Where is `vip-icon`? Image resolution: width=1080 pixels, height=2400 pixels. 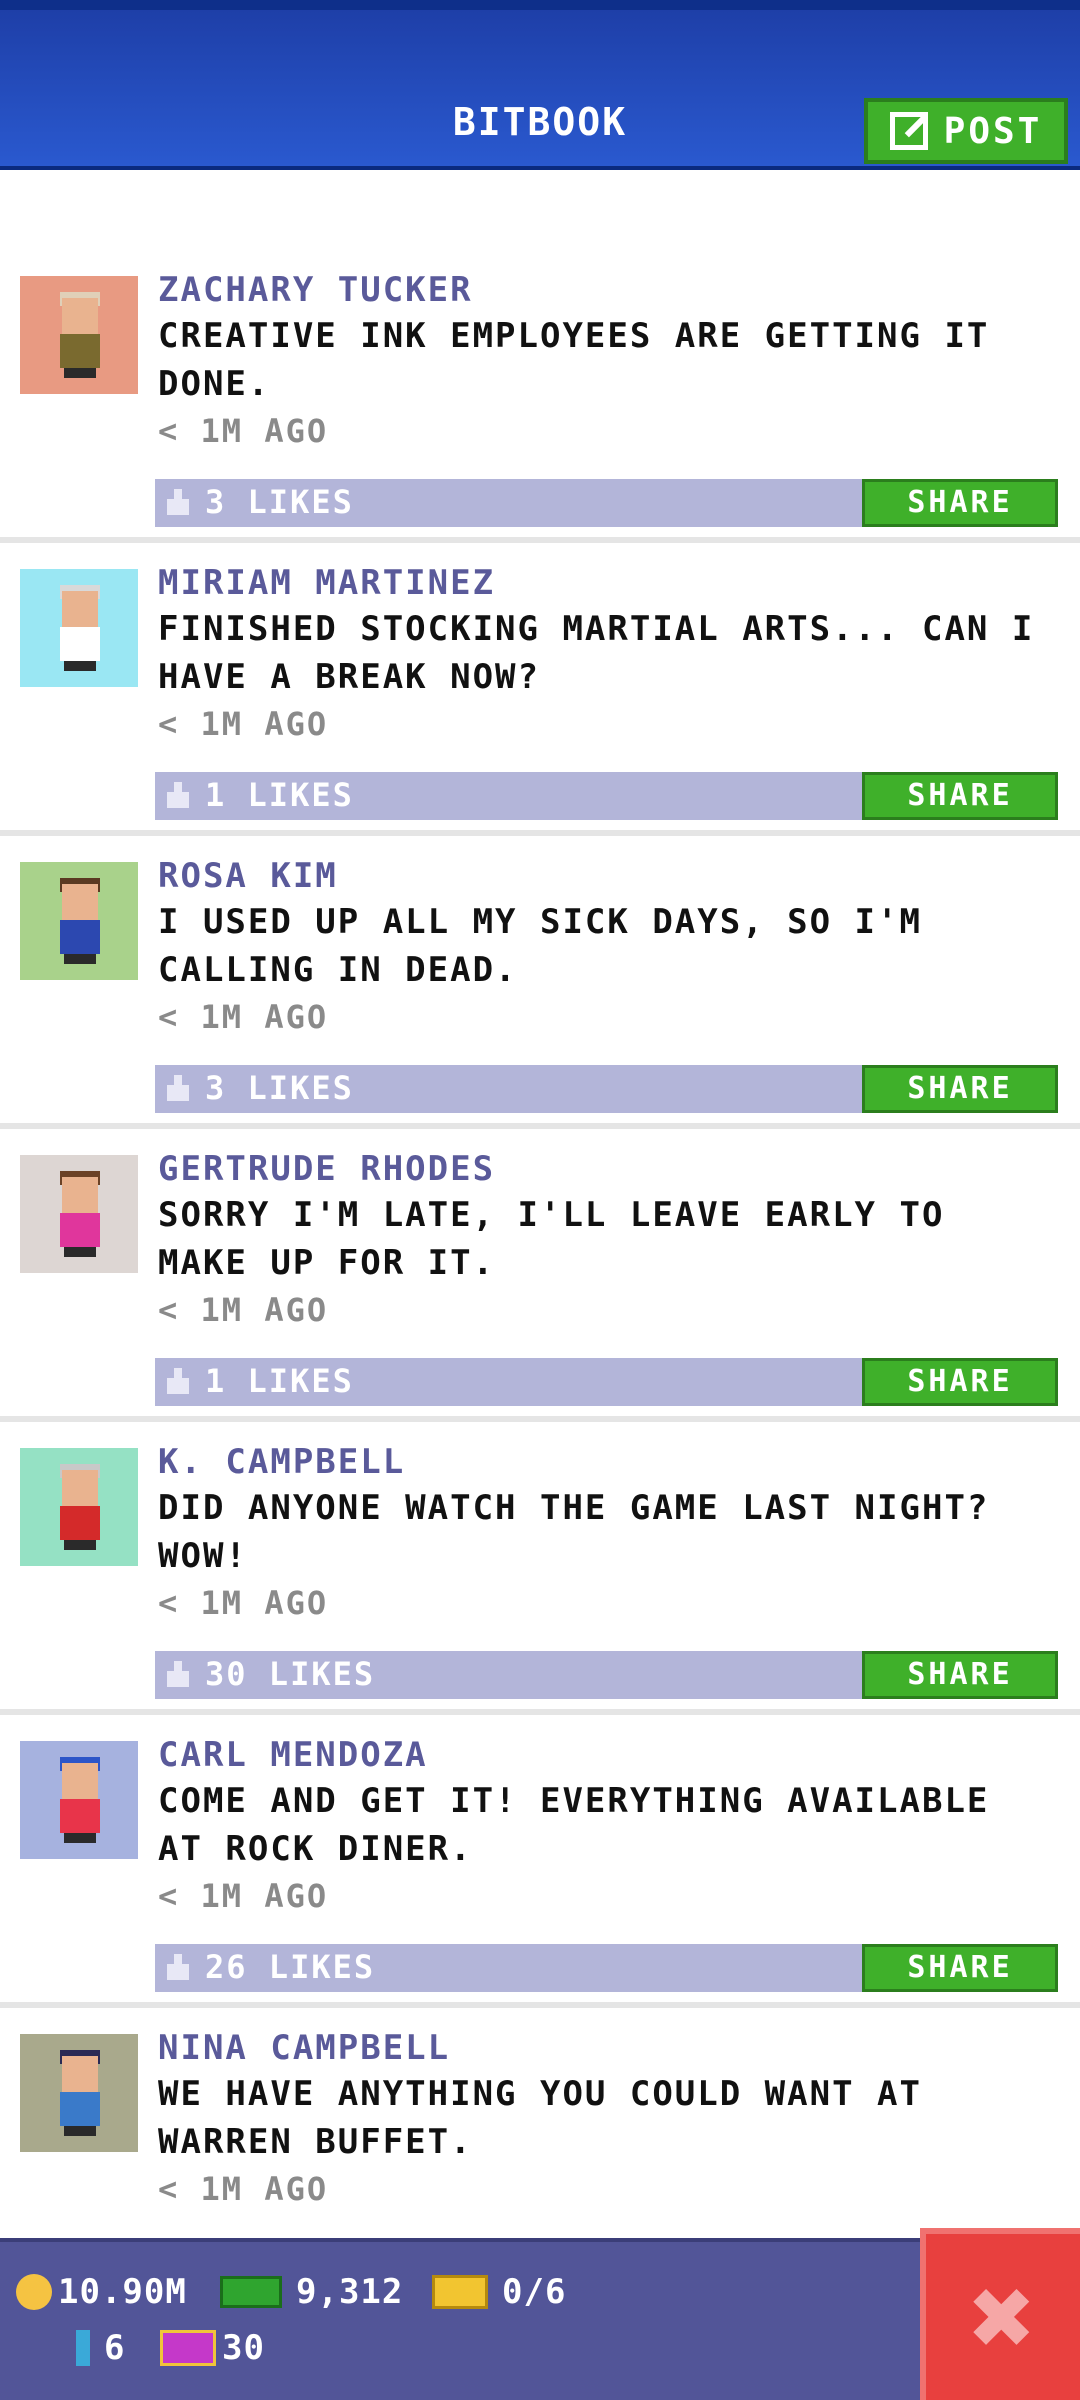
vip-icon is located at coordinates (188, 2348).